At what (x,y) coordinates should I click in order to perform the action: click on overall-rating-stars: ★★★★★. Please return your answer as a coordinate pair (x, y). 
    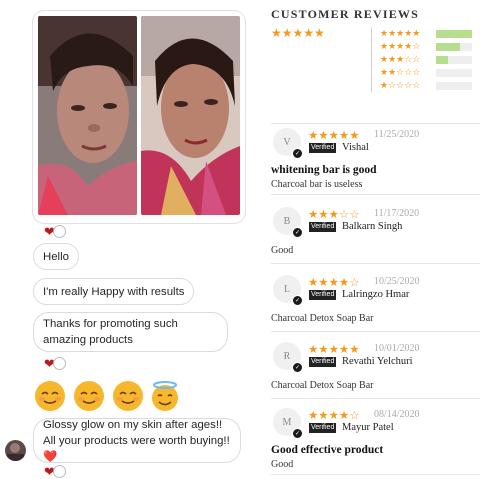
    Looking at the image, I should click on (298, 33).